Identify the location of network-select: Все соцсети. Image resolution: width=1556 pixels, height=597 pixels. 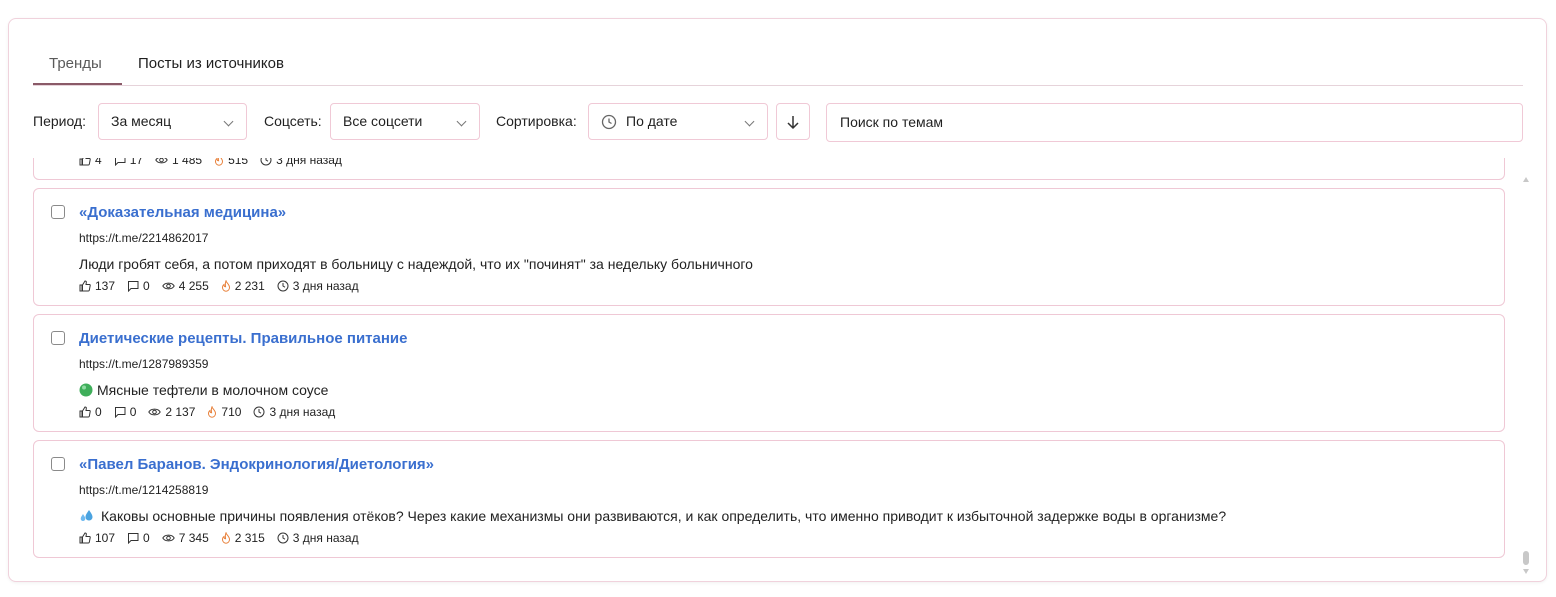
(405, 121).